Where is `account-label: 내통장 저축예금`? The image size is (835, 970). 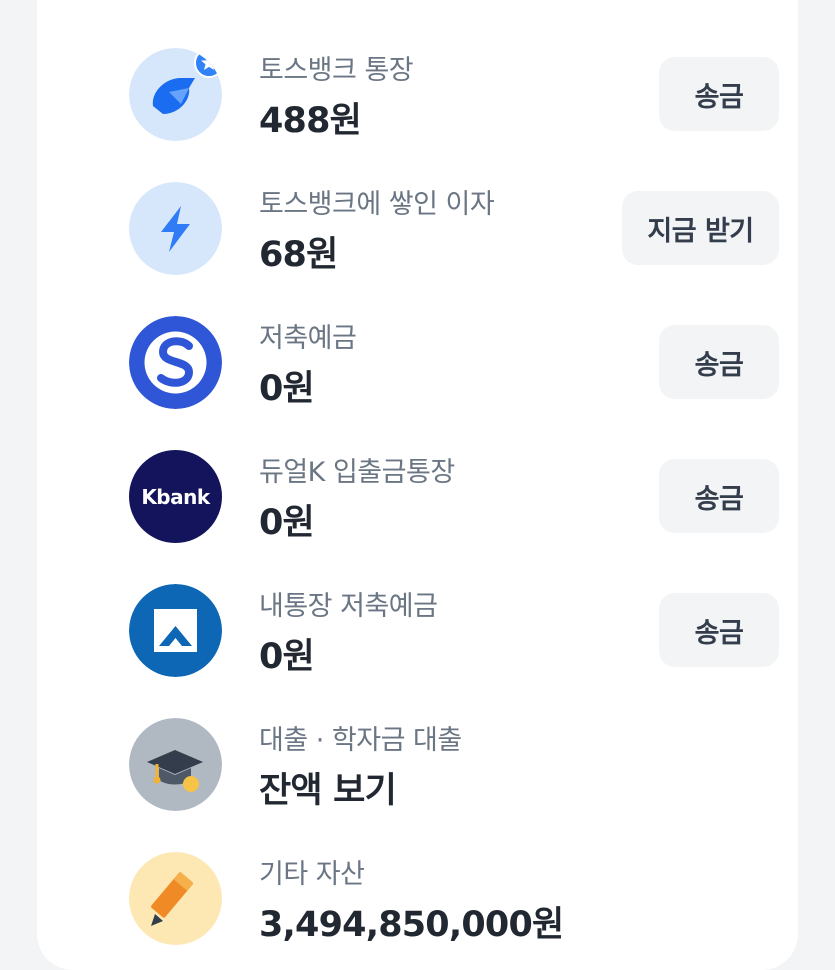 account-label: 내통장 저축예금 is located at coordinates (348, 606).